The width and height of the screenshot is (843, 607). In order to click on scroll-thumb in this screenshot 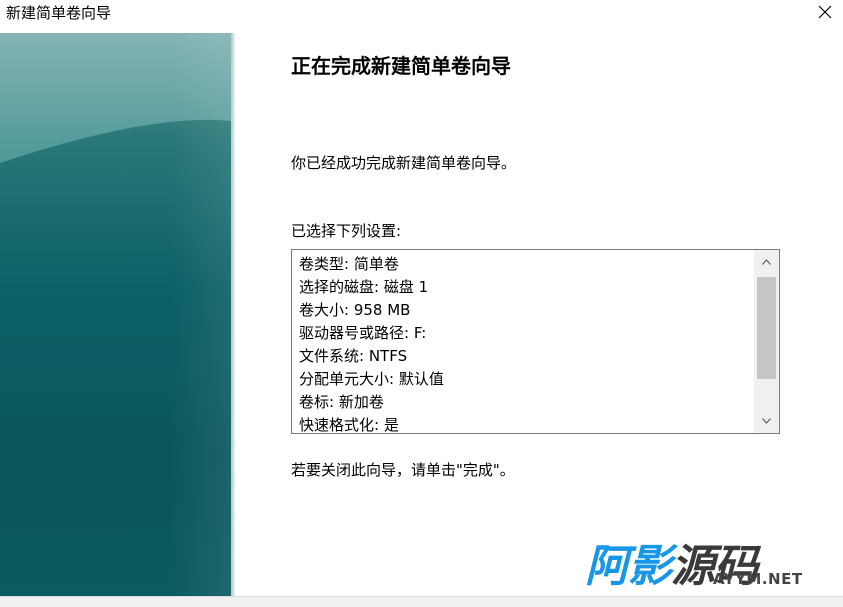, I will do `click(766, 328)`.